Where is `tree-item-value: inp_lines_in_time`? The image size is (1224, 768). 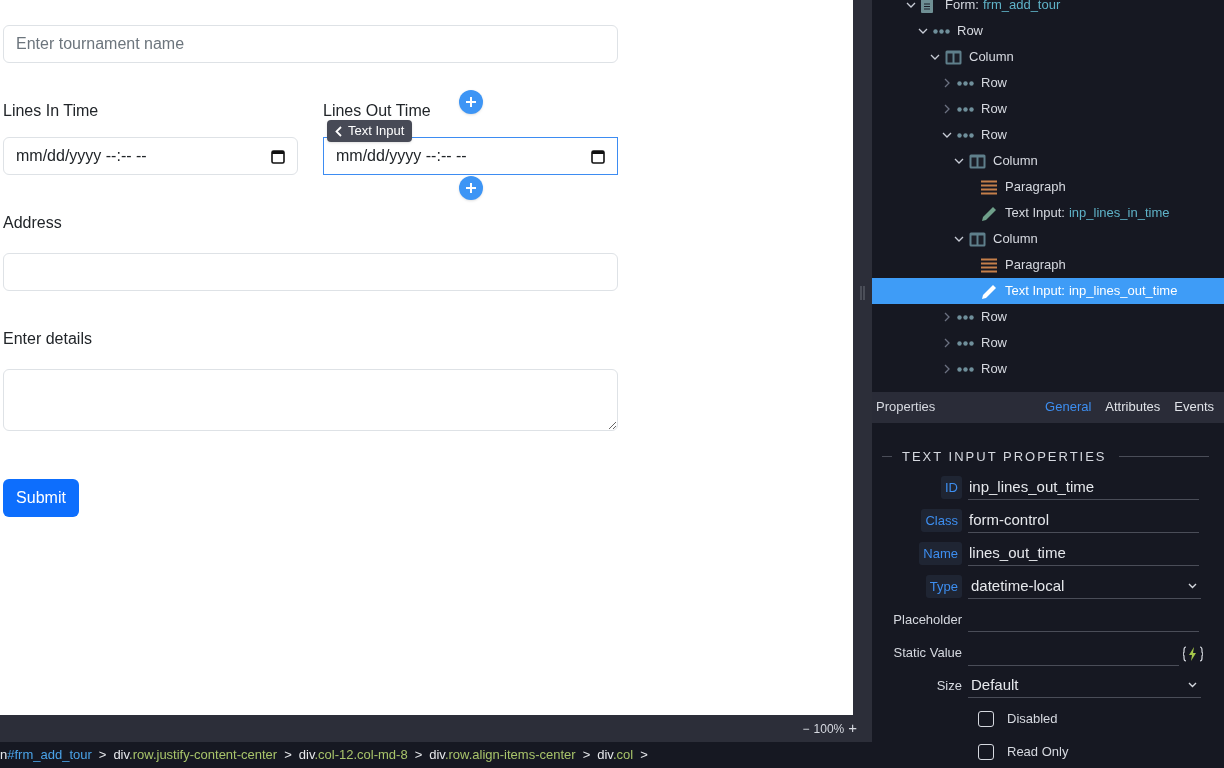
tree-item-value: inp_lines_in_time is located at coordinates (1119, 213).